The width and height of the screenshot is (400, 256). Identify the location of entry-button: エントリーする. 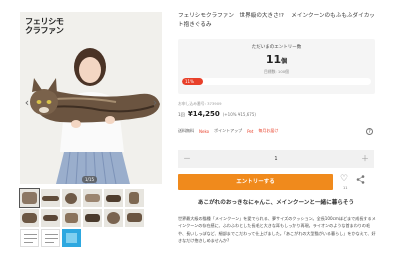
(255, 182).